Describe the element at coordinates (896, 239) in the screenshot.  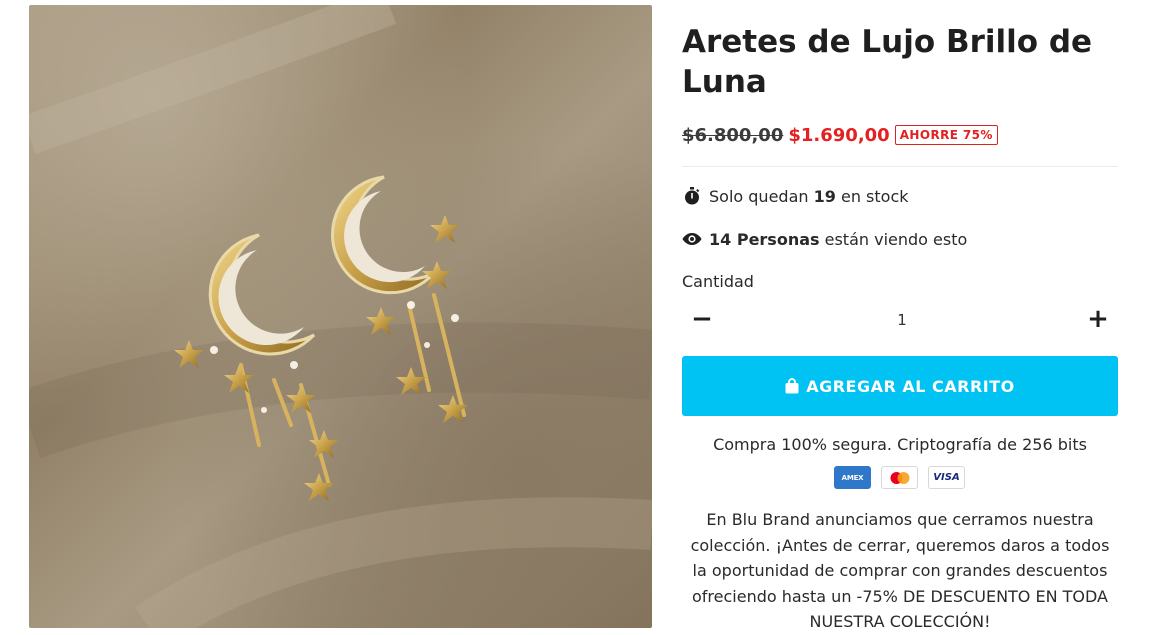
I see `viewers-suffix: están viendo esto` at that location.